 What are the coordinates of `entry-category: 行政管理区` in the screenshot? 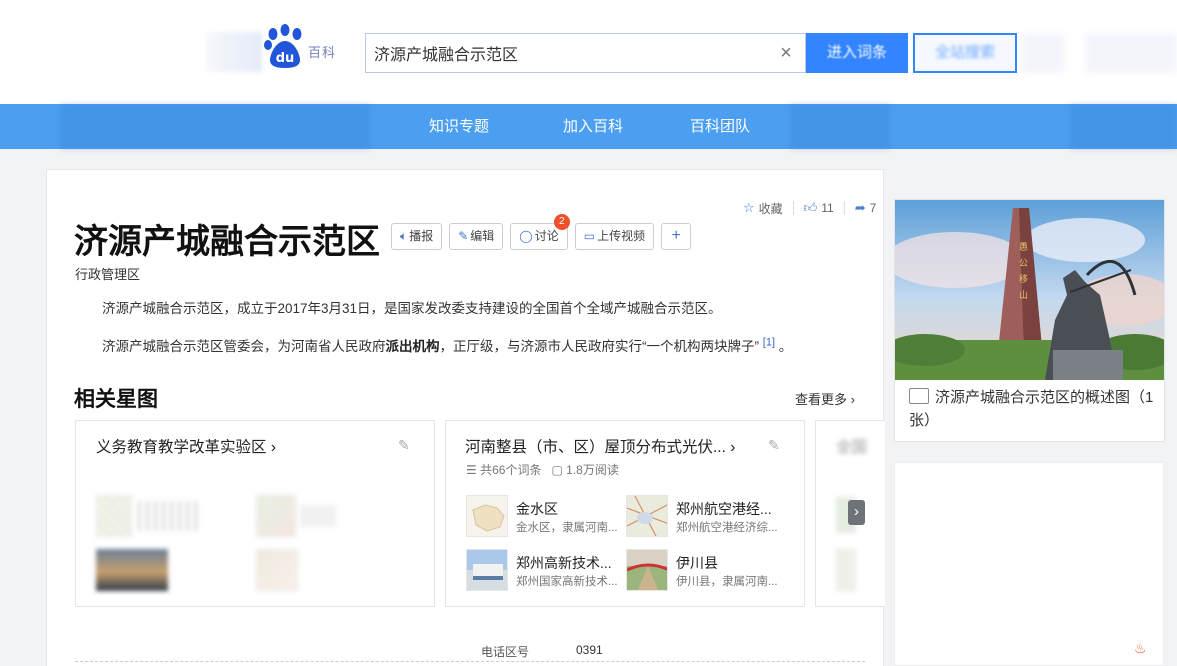 It's located at (108, 274).